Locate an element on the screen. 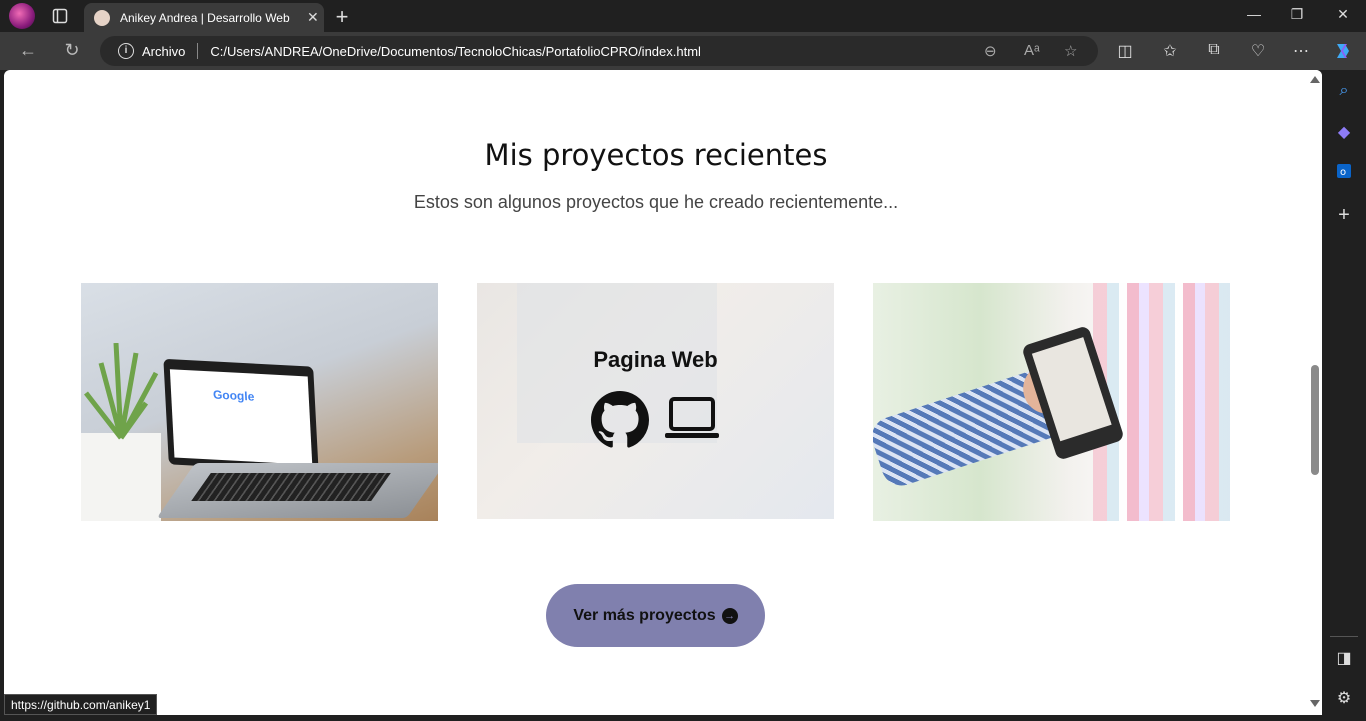 Image resolution: width=1366 pixels, height=721 pixels. tab-title: Anikey Andrea | Desarrollo Web is located at coordinates (205, 17).